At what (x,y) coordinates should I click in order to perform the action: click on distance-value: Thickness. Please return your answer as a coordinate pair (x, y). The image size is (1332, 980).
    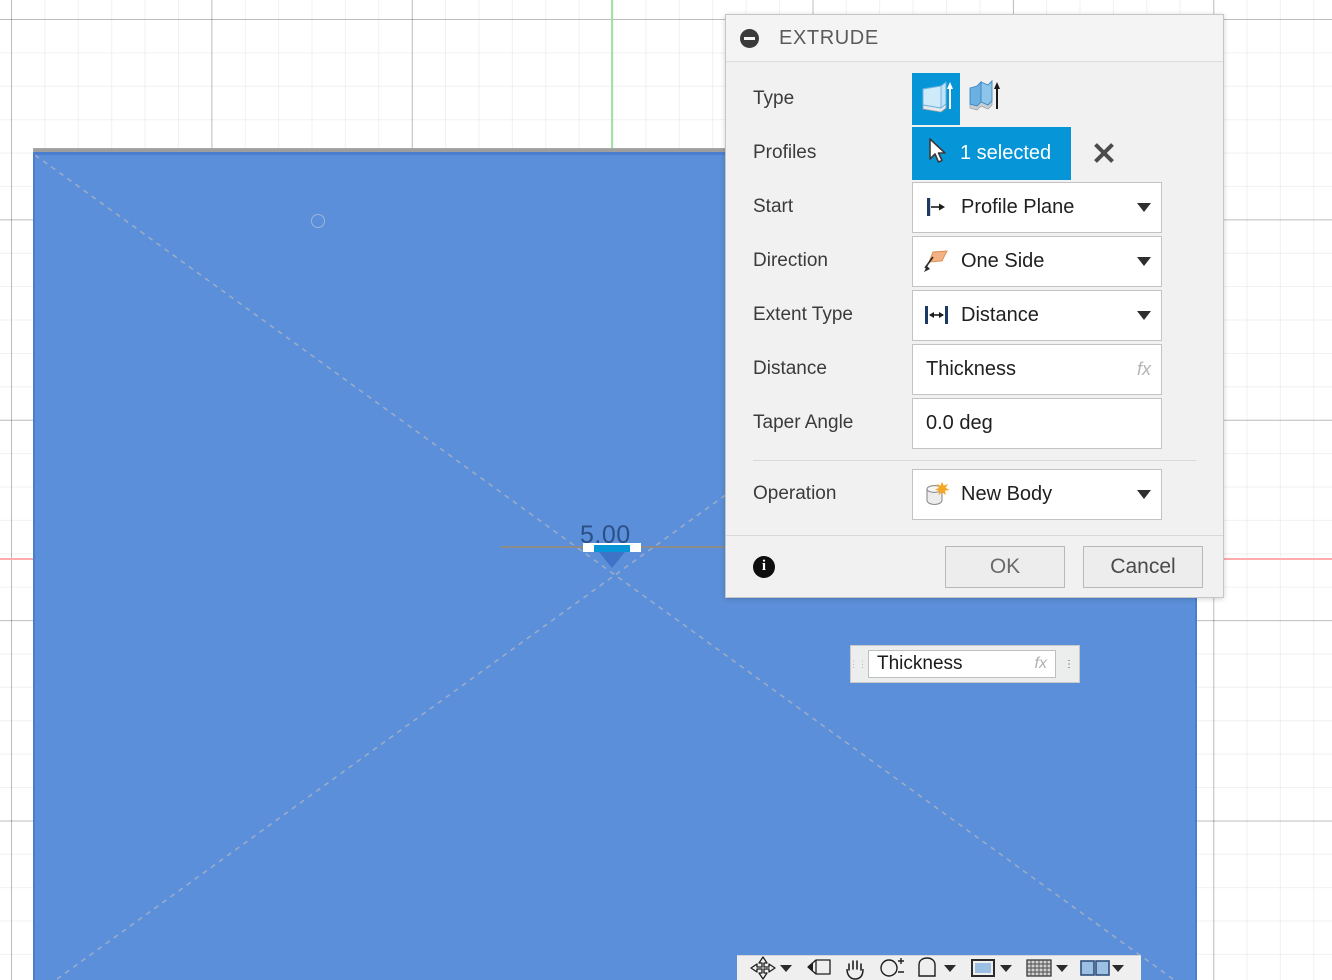
    Looking at the image, I should click on (971, 368).